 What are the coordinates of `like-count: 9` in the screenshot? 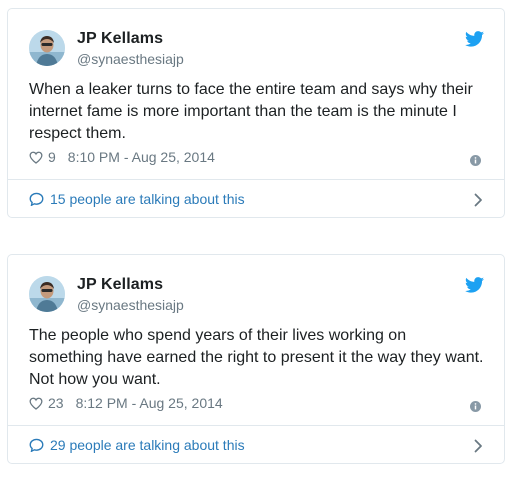 It's located at (52, 157).